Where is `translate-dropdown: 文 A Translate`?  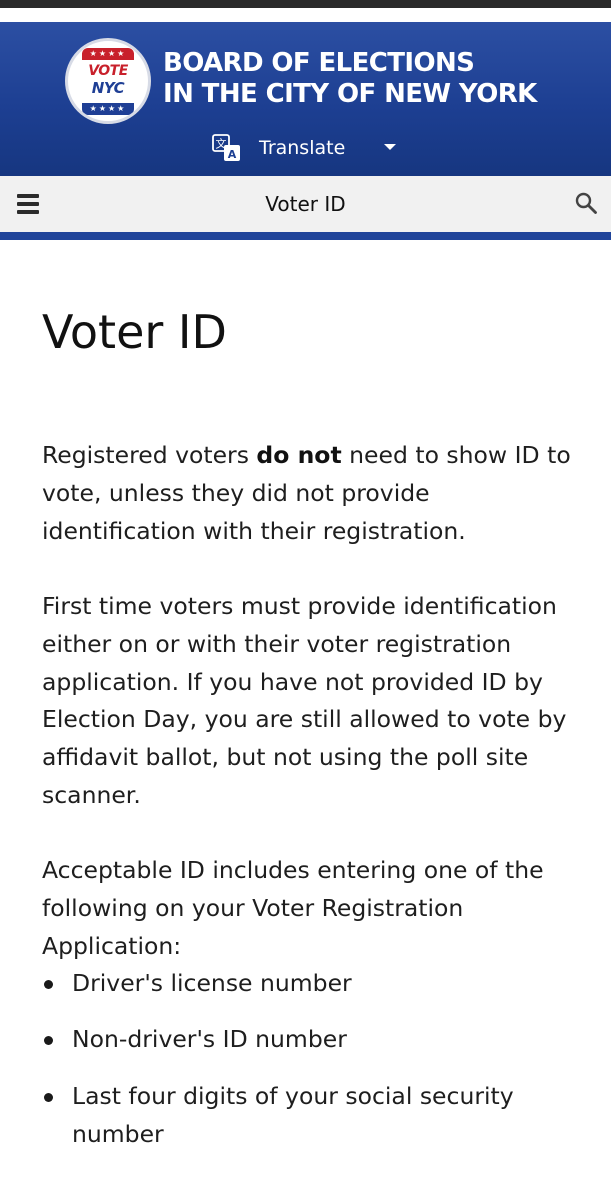 translate-dropdown: 文 A Translate is located at coordinates (312, 148).